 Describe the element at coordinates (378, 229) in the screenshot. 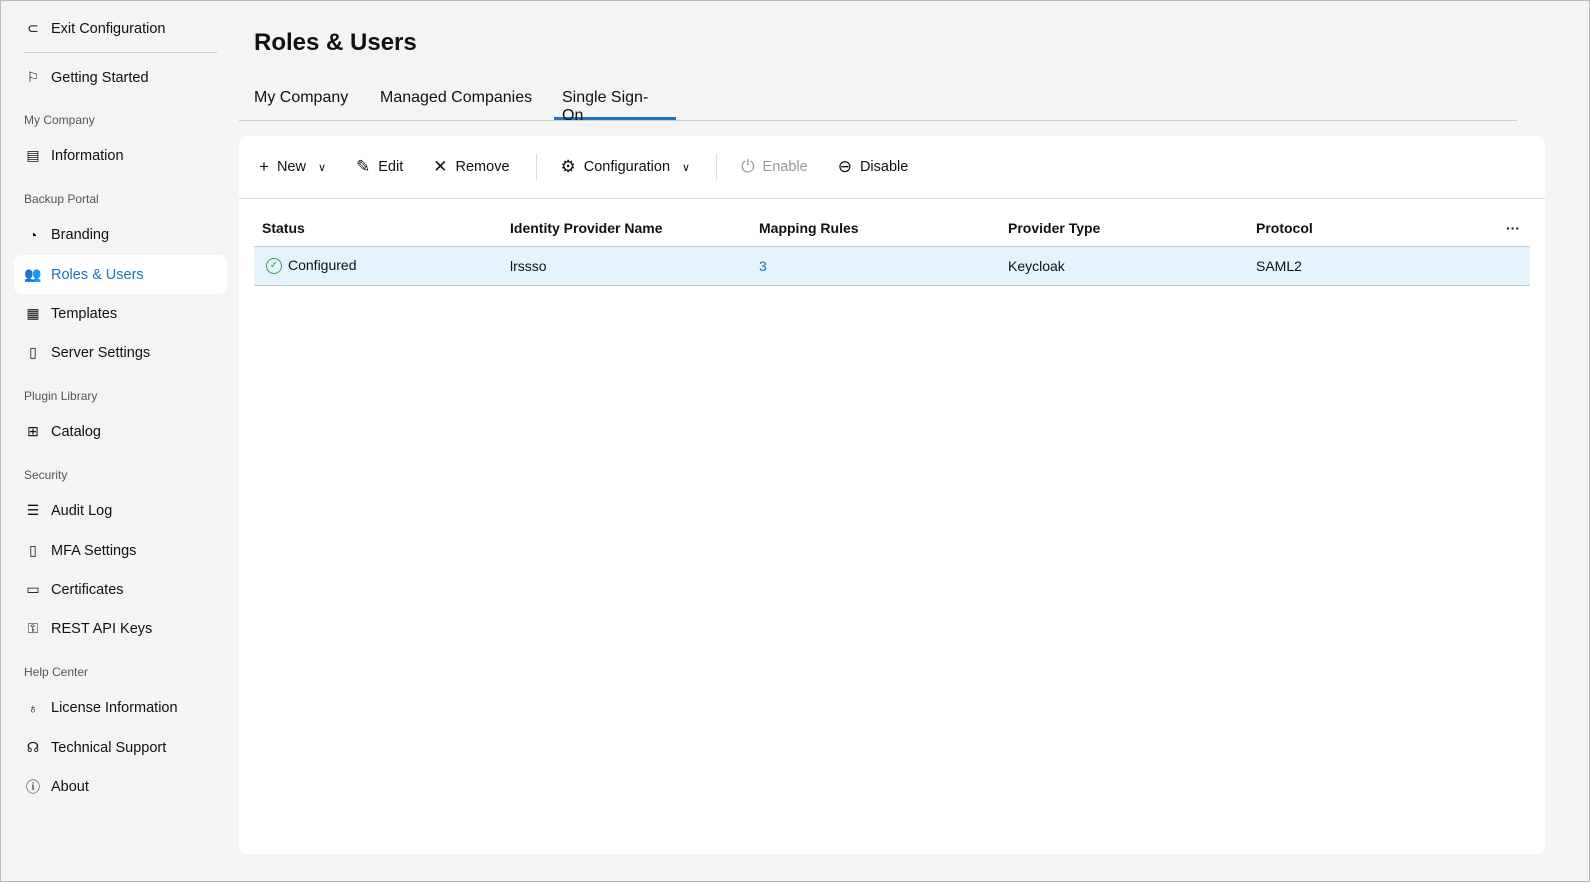

I see `column-status: Status` at that location.